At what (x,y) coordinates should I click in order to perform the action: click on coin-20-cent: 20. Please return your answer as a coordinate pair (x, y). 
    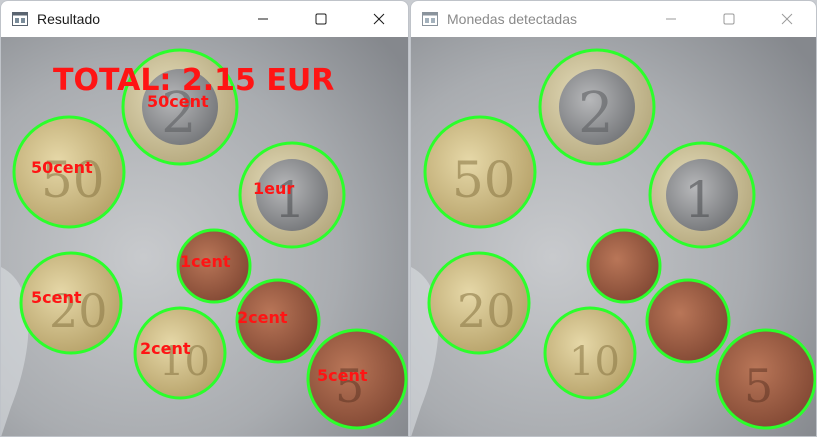
    Looking at the image, I should click on (479, 303).